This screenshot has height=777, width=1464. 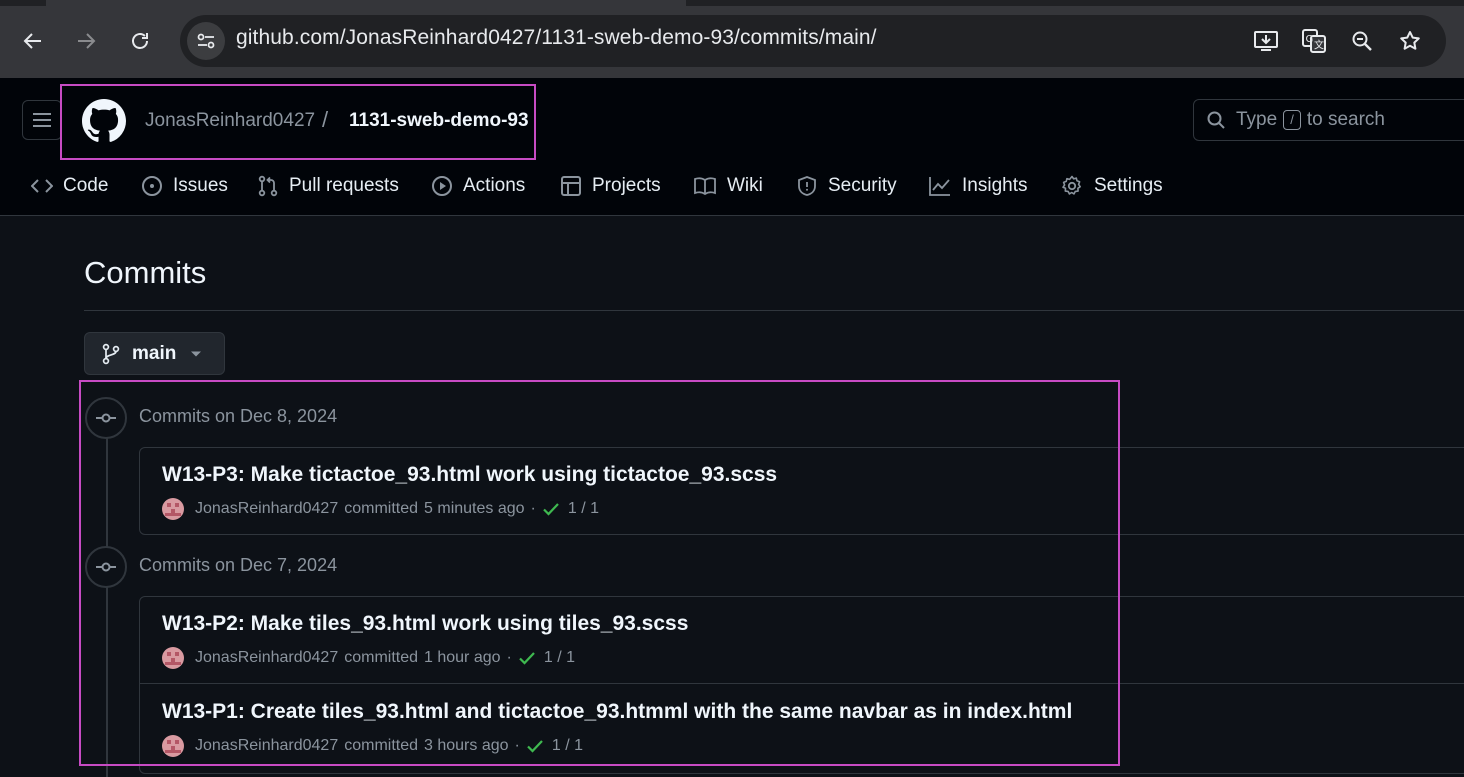 I want to click on translate-icon: G文, so click(x=1314, y=41).